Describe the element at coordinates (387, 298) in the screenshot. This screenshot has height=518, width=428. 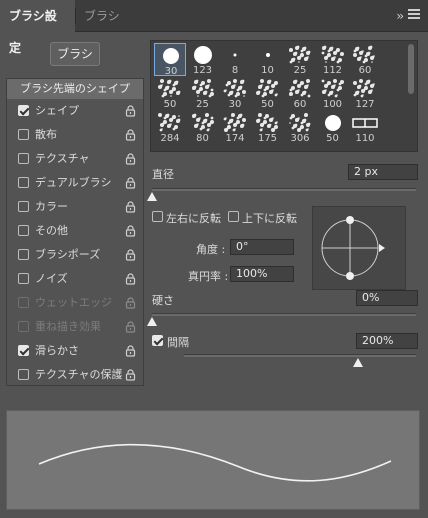
I see `hardness-field: 0%` at that location.